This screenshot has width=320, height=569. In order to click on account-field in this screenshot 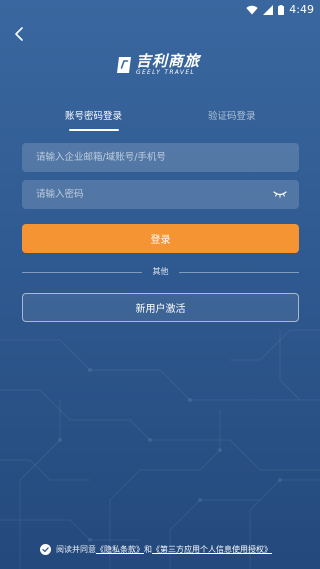, I will do `click(160, 157)`.